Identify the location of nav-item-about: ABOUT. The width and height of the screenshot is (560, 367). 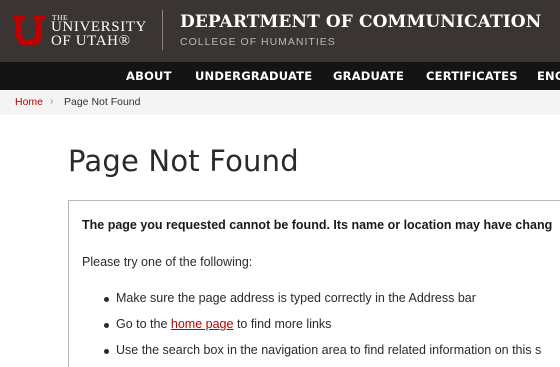
(149, 76).